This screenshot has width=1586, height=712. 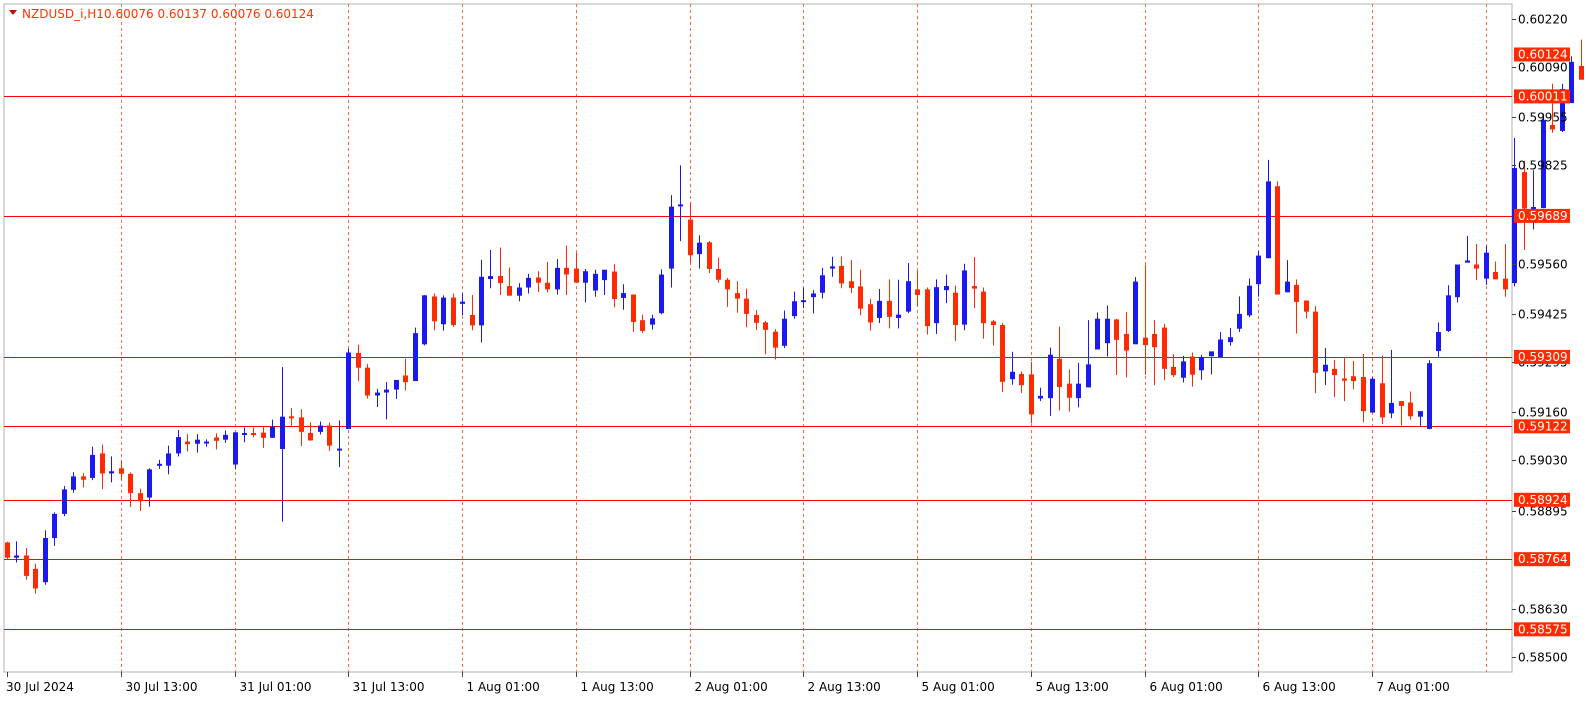 What do you see at coordinates (162, 687) in the screenshot?
I see `time-label: 30 Jul 13:00` at bounding box center [162, 687].